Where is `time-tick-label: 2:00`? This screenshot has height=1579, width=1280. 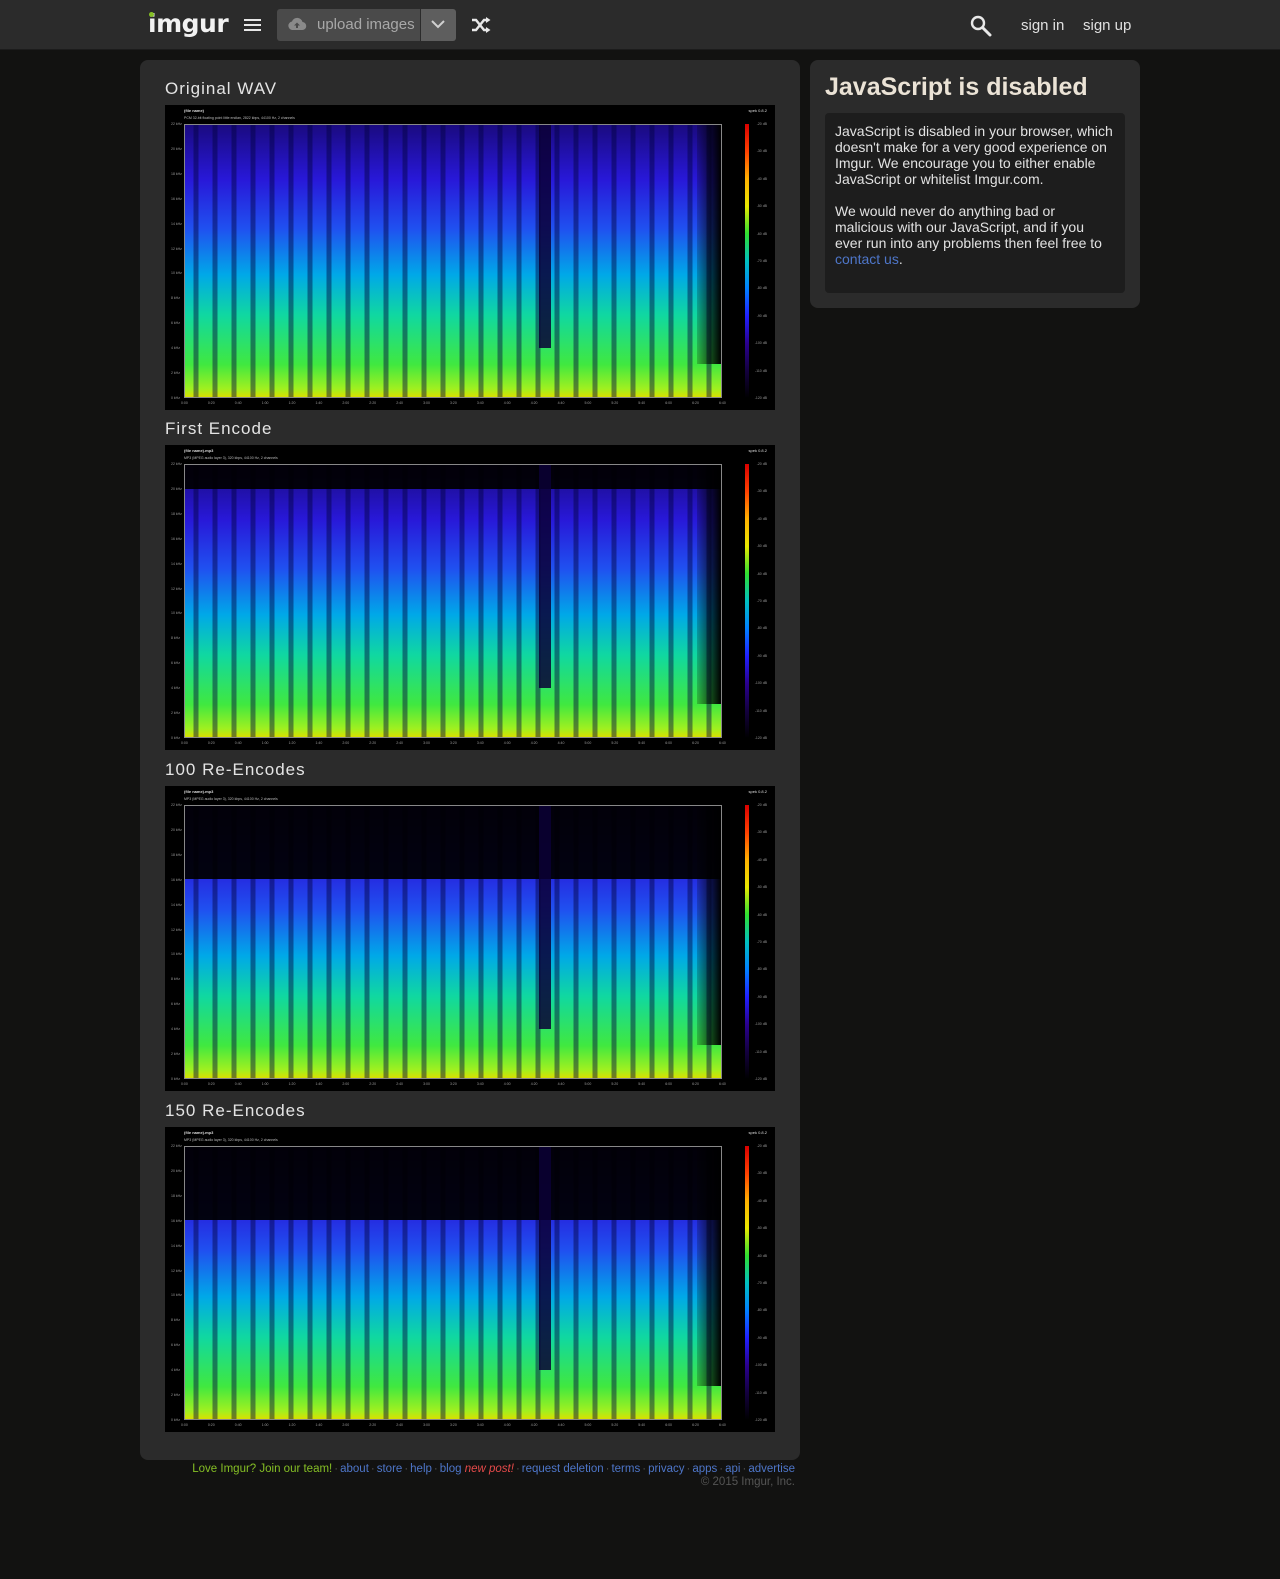
time-tick-label: 2:00 is located at coordinates (346, 403).